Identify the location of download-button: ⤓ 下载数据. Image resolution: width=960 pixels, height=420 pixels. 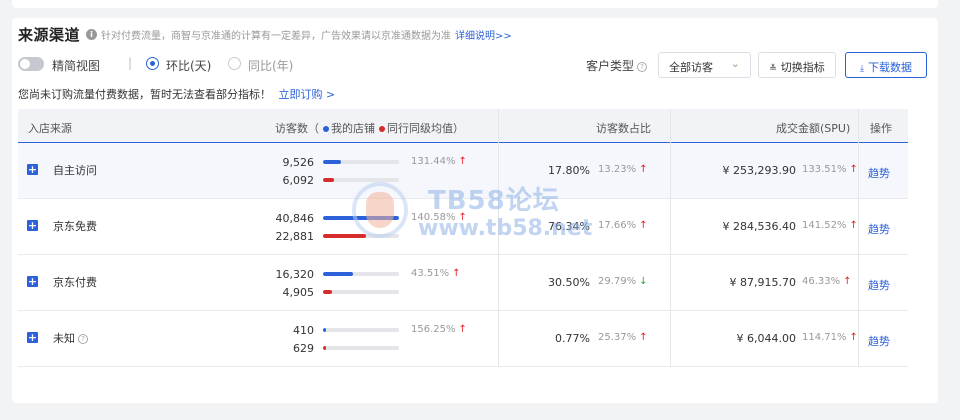
(886, 65).